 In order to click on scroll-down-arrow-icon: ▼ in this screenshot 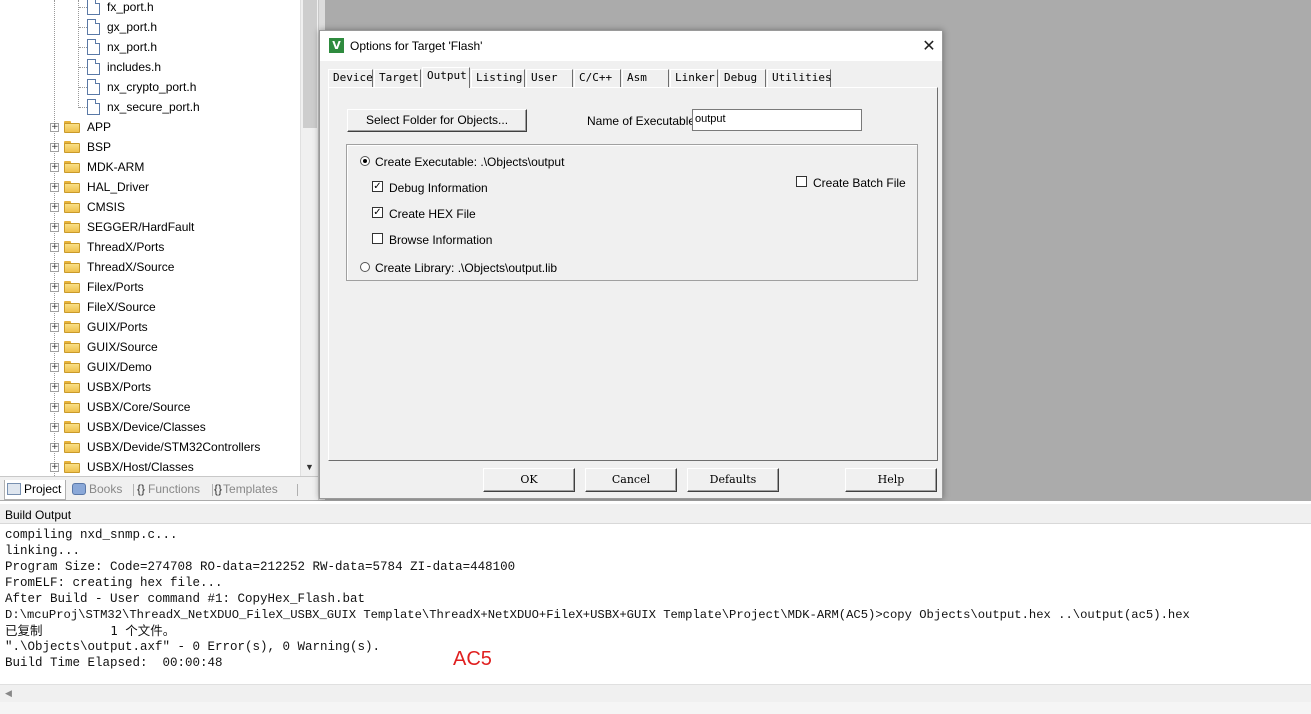, I will do `click(309, 467)`.